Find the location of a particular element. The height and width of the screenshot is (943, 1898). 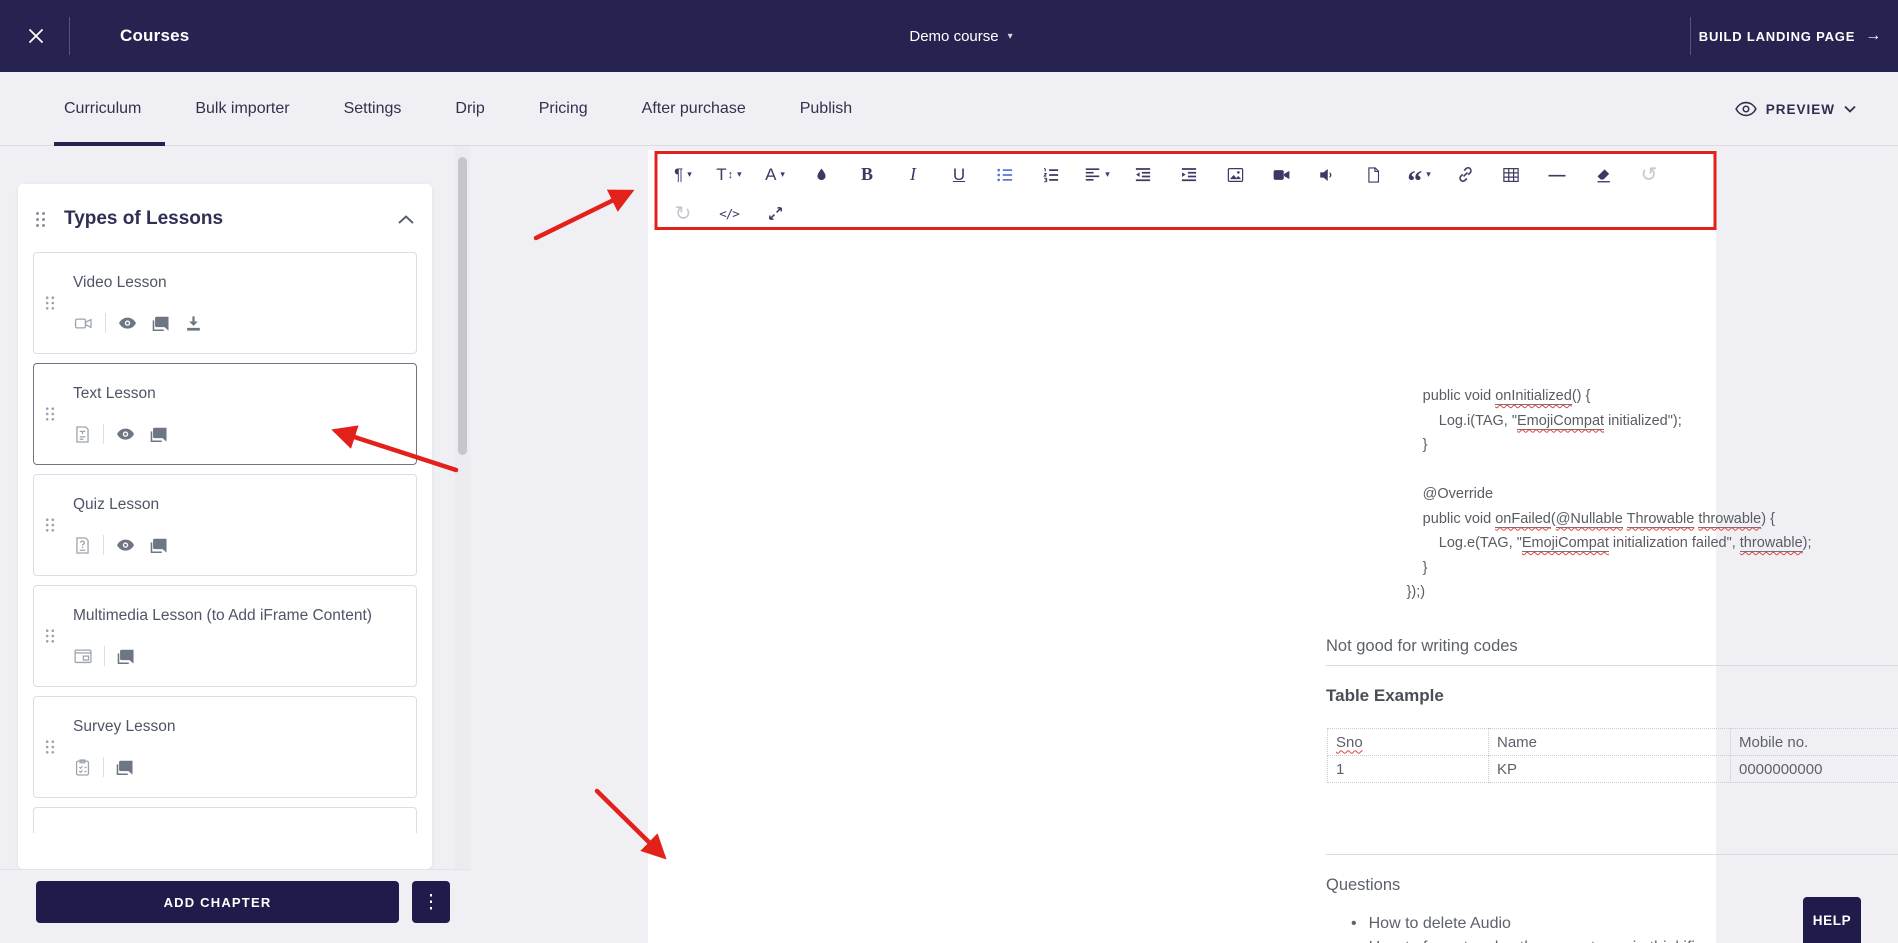

indent-button is located at coordinates (1189, 175).